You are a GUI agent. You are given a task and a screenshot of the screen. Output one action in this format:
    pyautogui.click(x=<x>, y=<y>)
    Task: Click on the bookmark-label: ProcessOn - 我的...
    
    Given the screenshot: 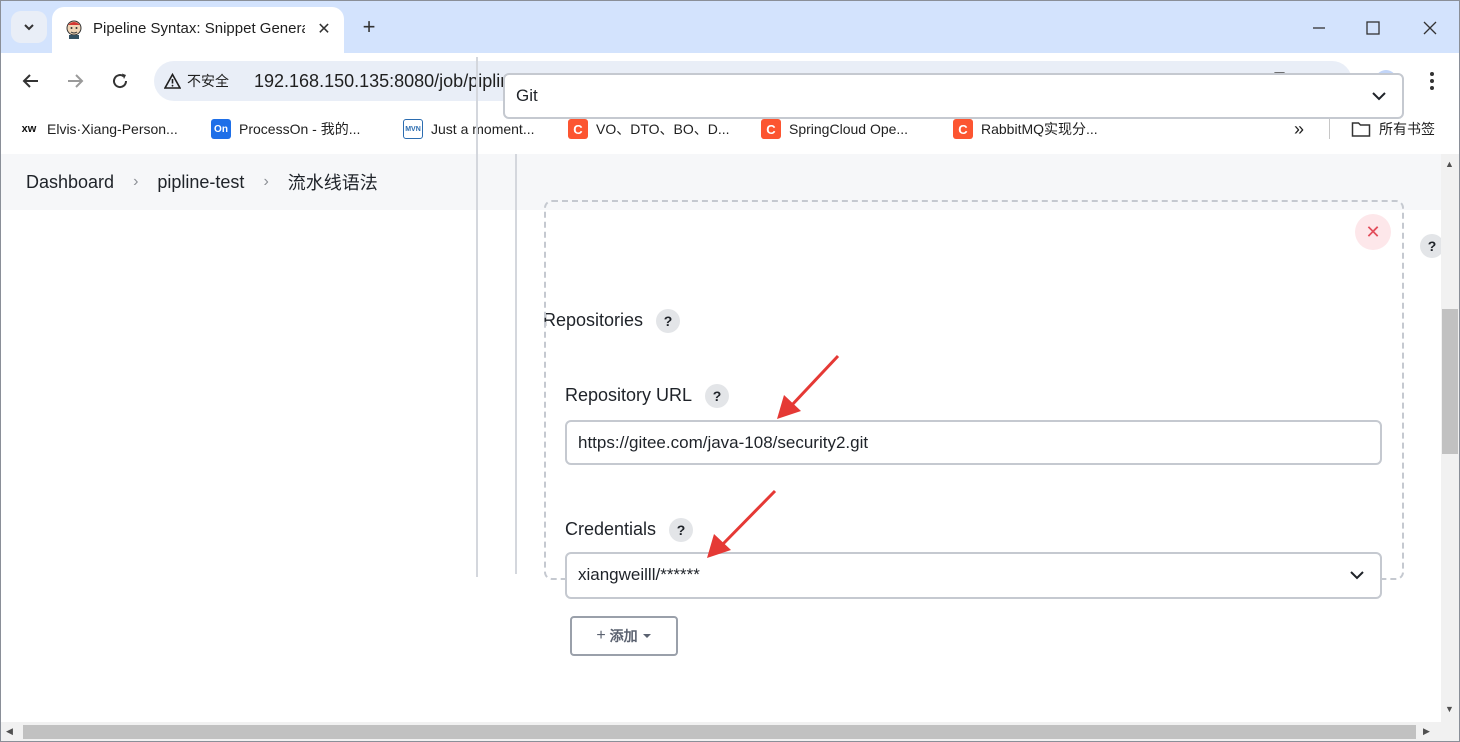 What is the action you would take?
    pyautogui.click(x=300, y=129)
    